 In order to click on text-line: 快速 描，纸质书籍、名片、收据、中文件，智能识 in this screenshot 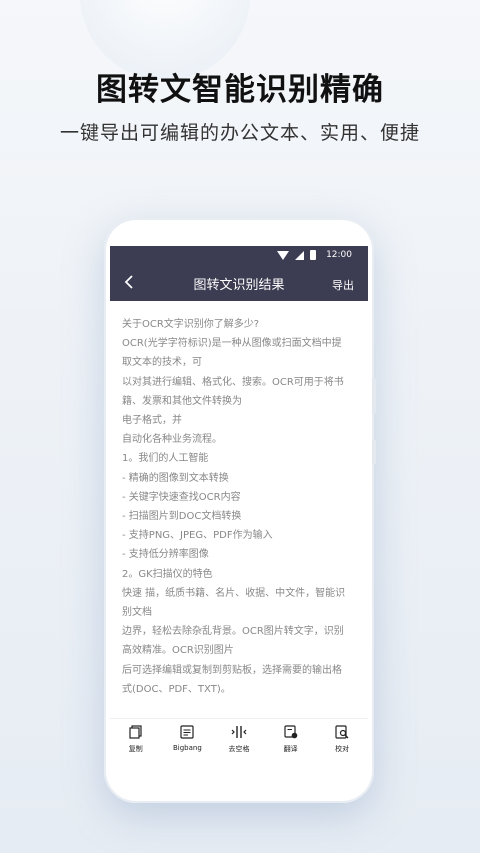, I will do `click(234, 593)`.